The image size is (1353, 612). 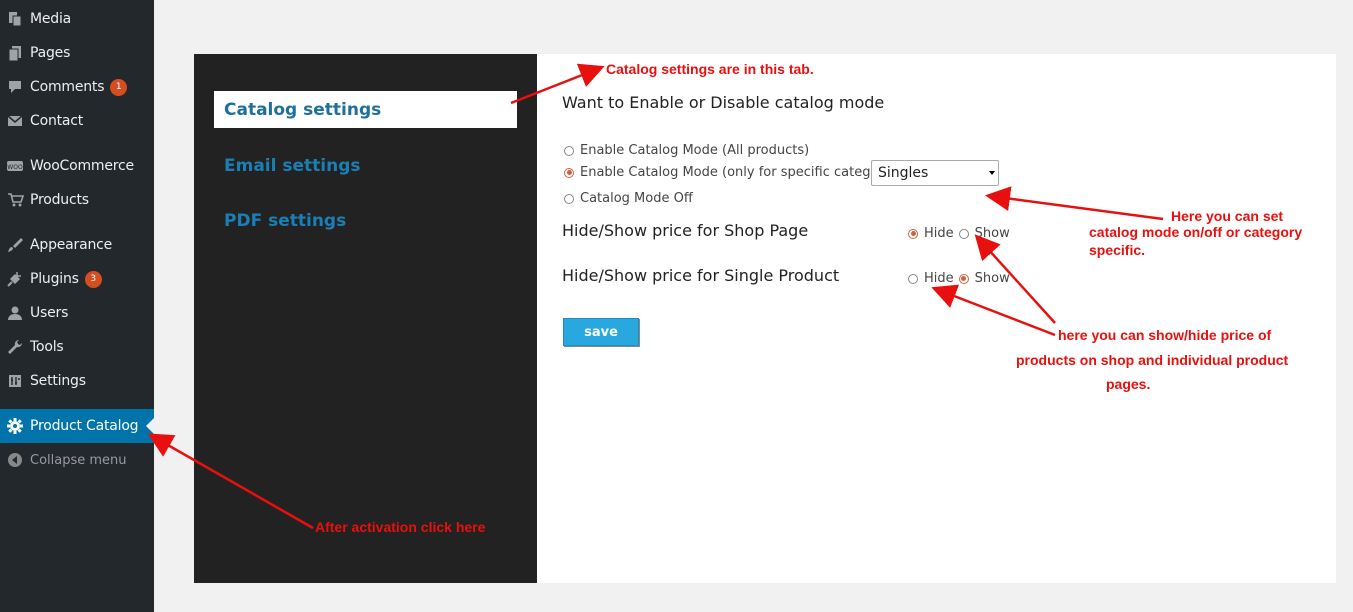 What do you see at coordinates (58, 381) in the screenshot?
I see `menu-label: Settings` at bounding box center [58, 381].